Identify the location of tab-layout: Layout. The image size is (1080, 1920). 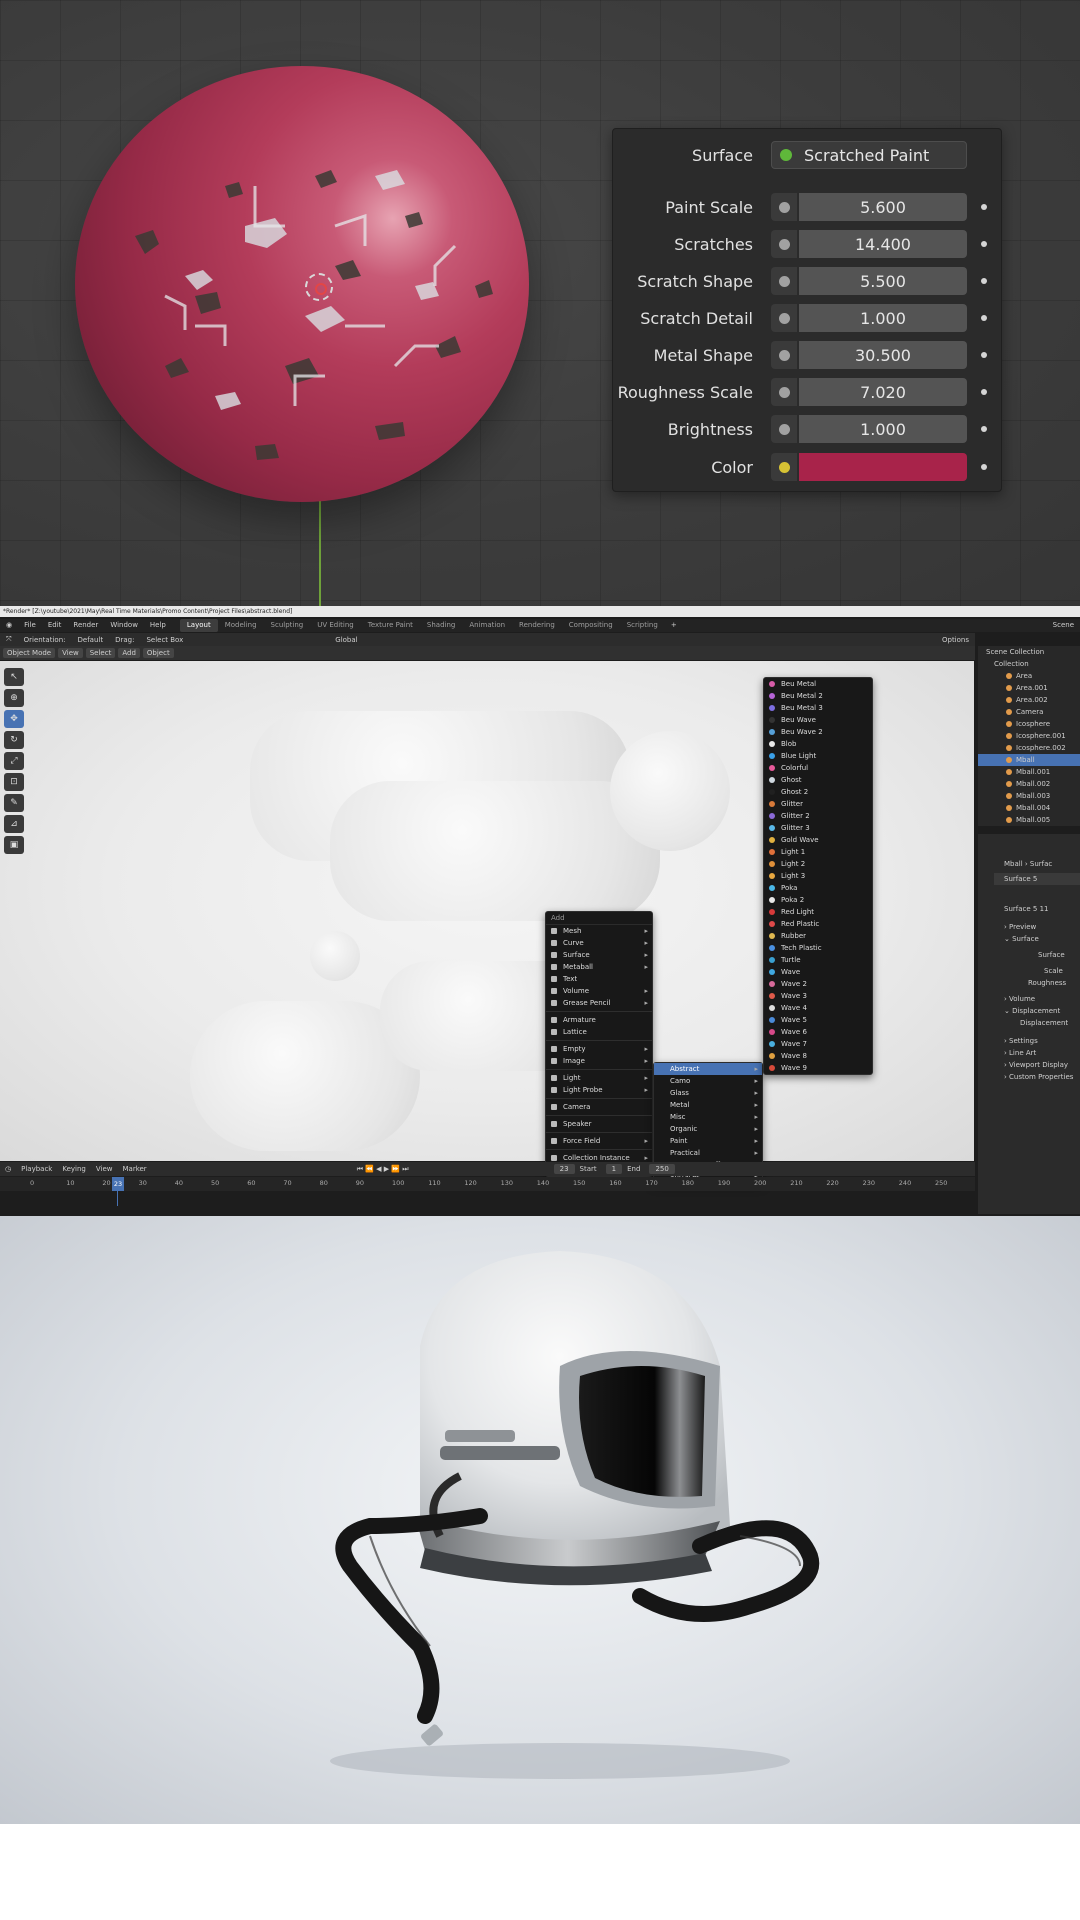
(198, 625).